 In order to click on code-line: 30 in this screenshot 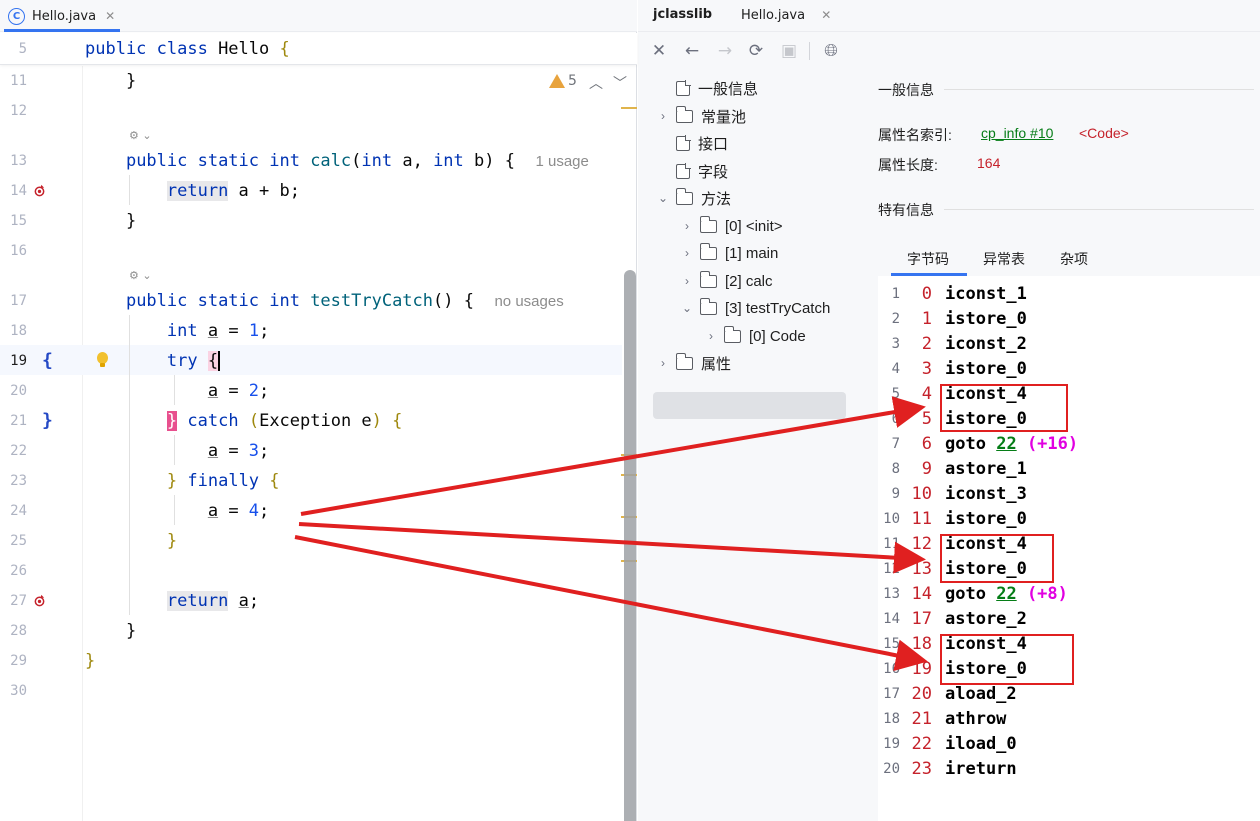, I will do `click(311, 691)`.